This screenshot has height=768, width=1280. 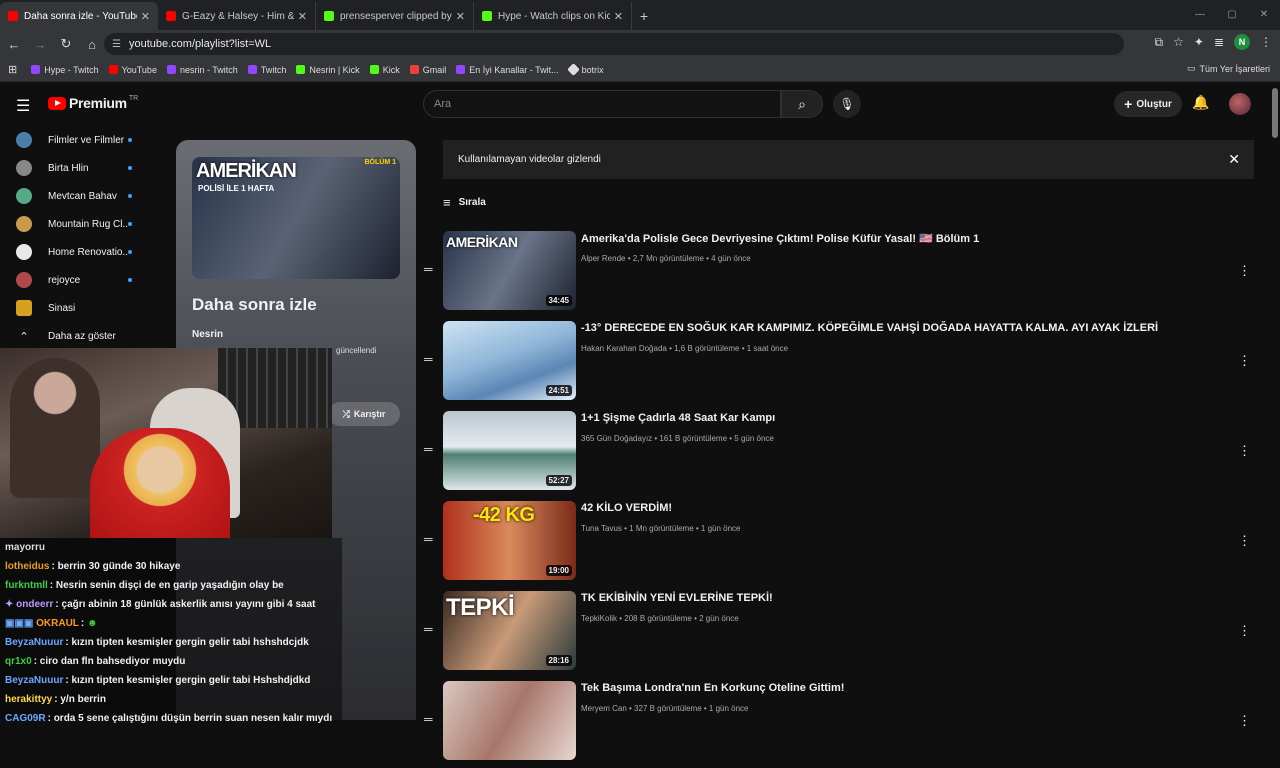 I want to click on playlist-owner: Nesrin, so click(x=207, y=334).